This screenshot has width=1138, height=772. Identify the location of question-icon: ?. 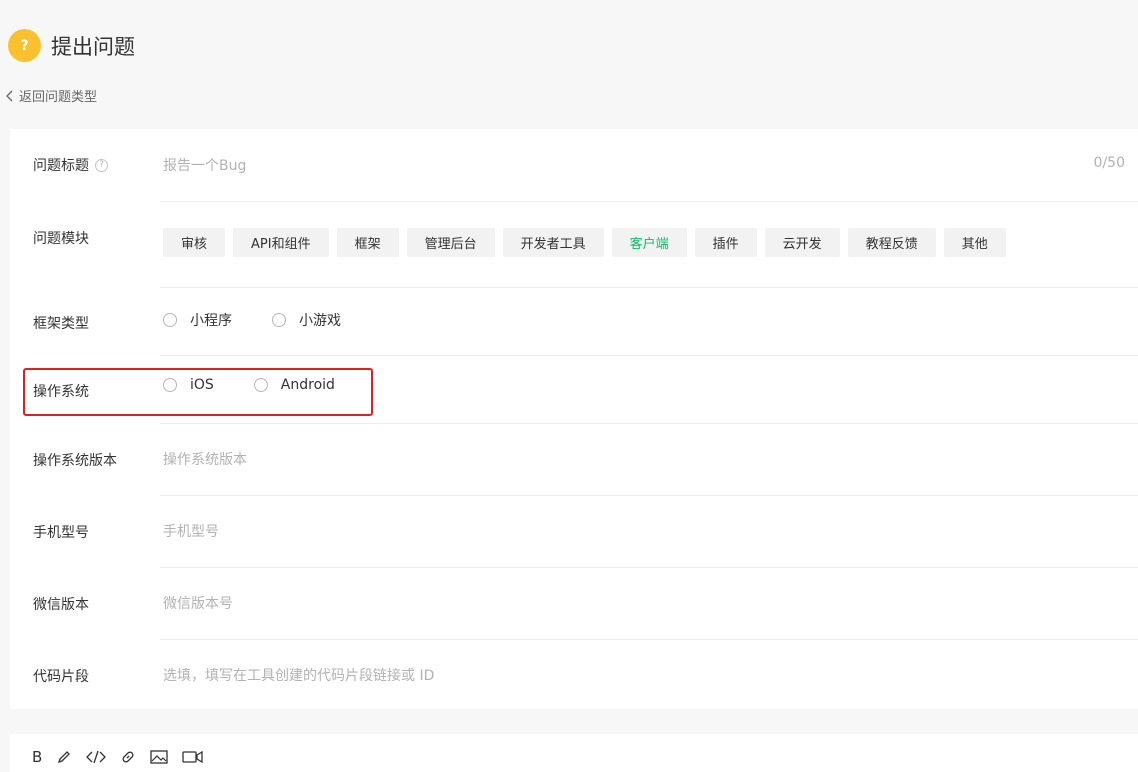
(24, 45).